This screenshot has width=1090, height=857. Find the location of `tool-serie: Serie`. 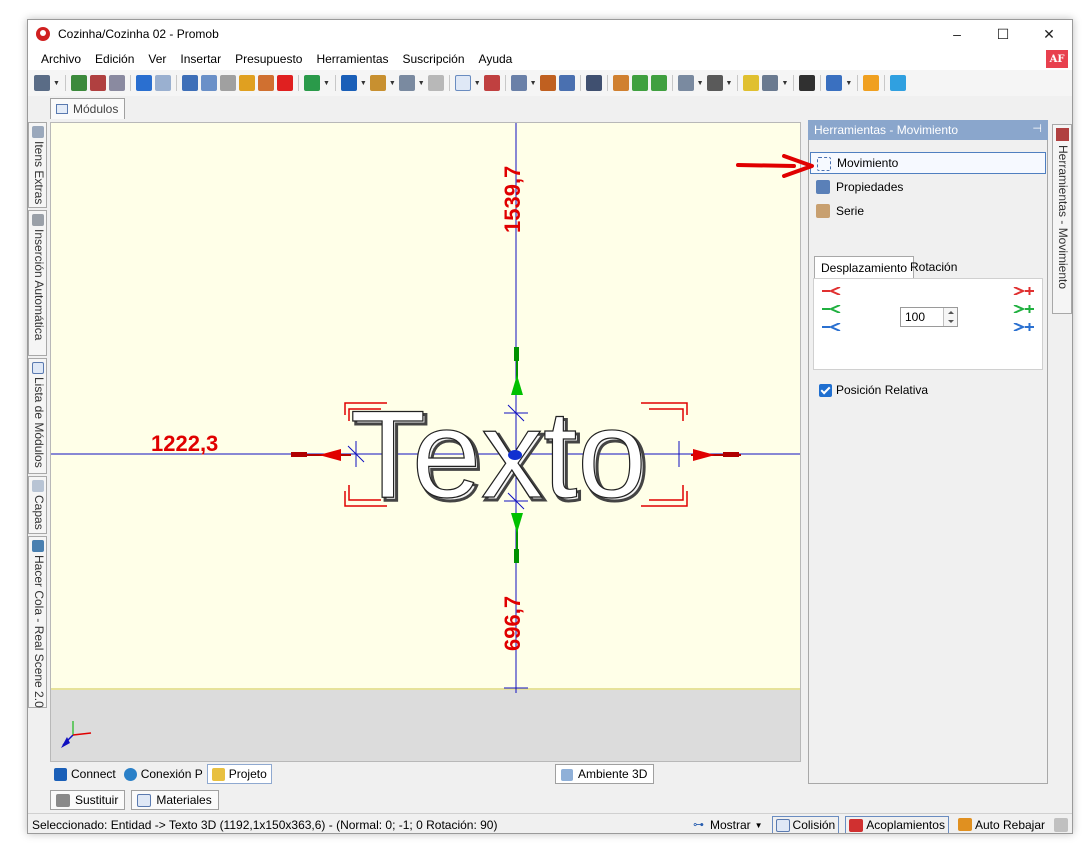

tool-serie: Serie is located at coordinates (928, 211).